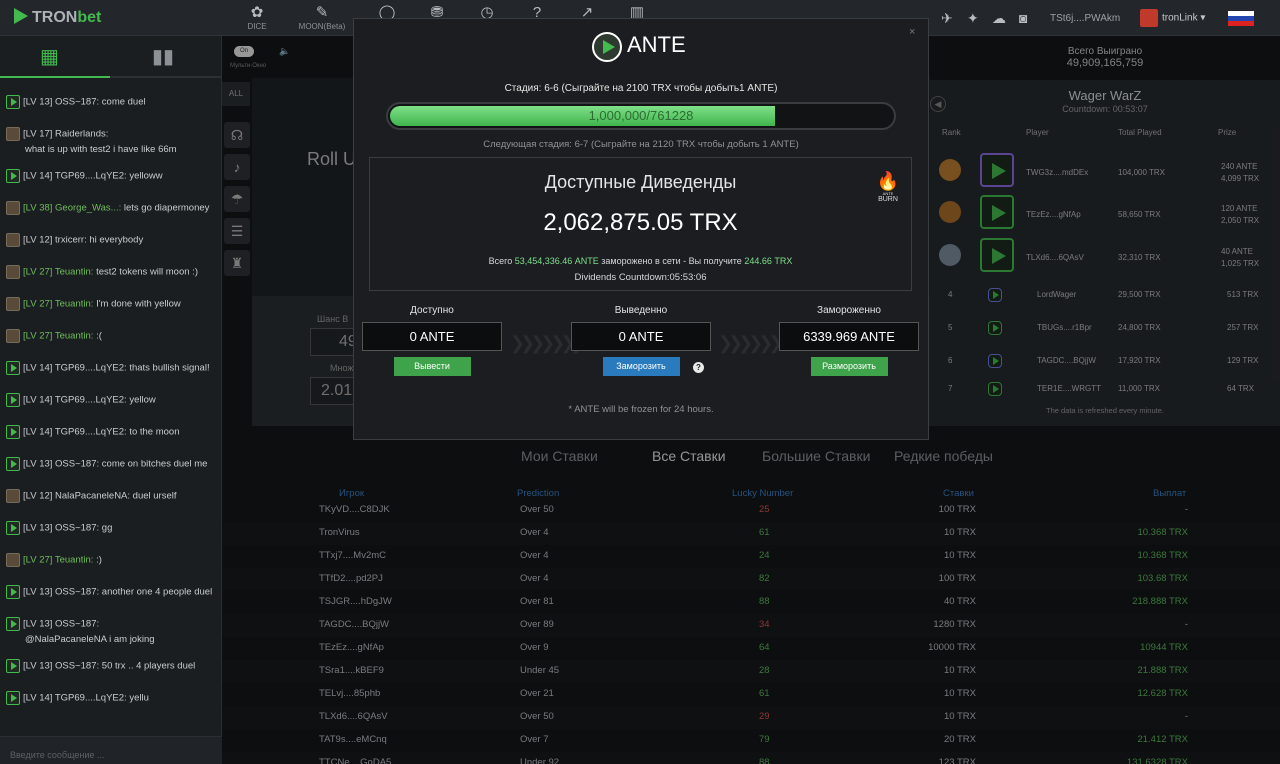  Describe the element at coordinates (153, 496) in the screenshot. I see `chat-text: duel urself` at that location.